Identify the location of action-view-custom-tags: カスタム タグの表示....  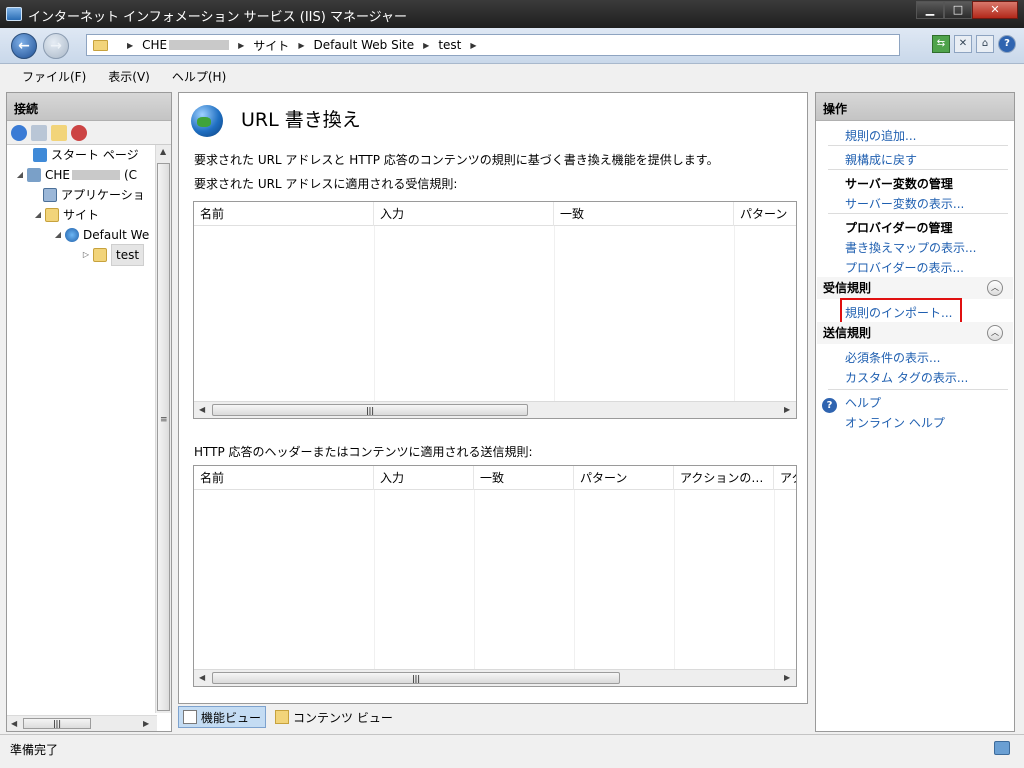
(906, 377).